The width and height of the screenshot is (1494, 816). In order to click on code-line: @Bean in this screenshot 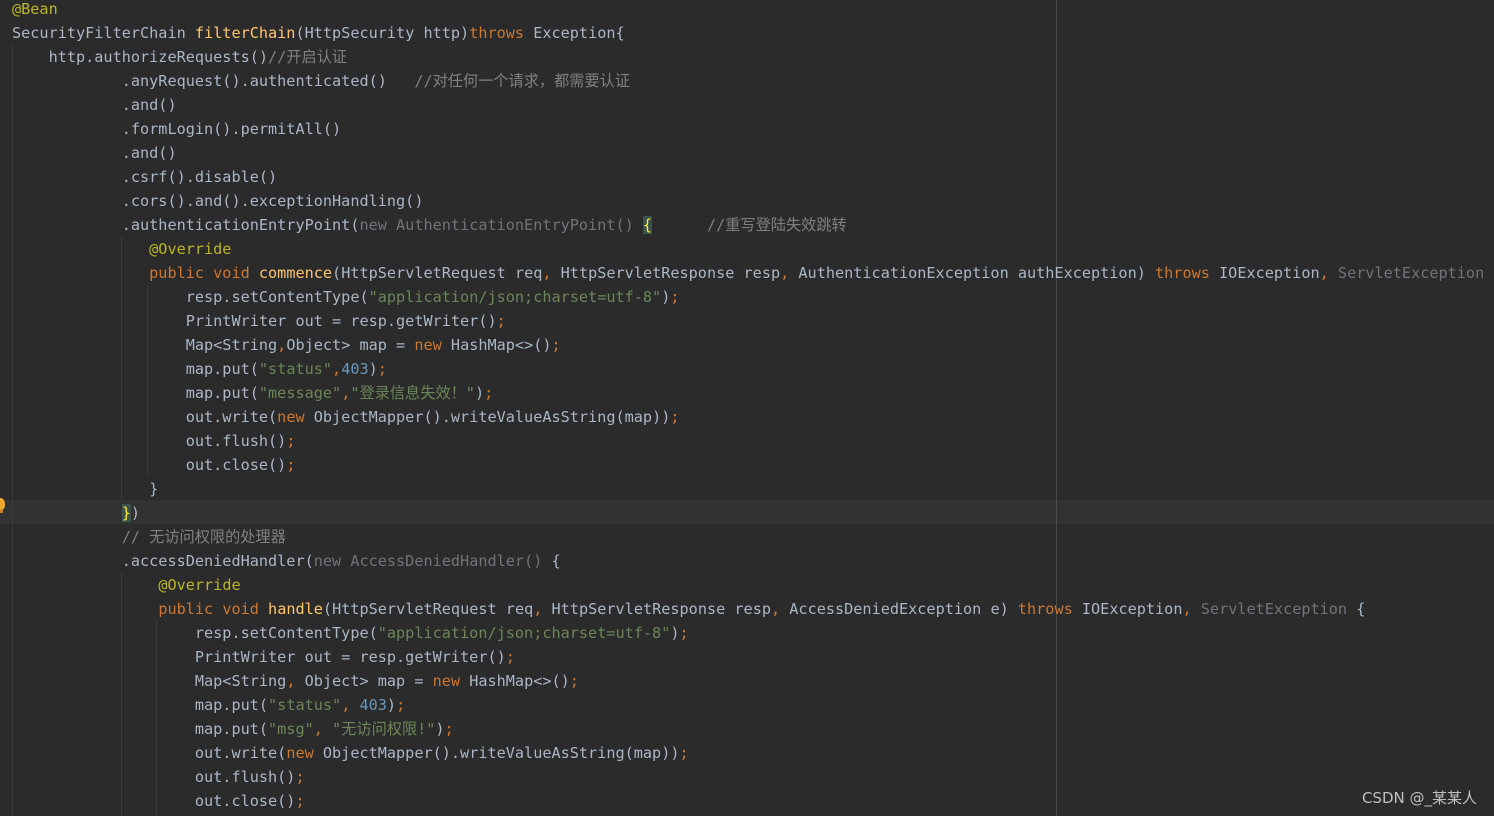, I will do `click(35, 10)`.